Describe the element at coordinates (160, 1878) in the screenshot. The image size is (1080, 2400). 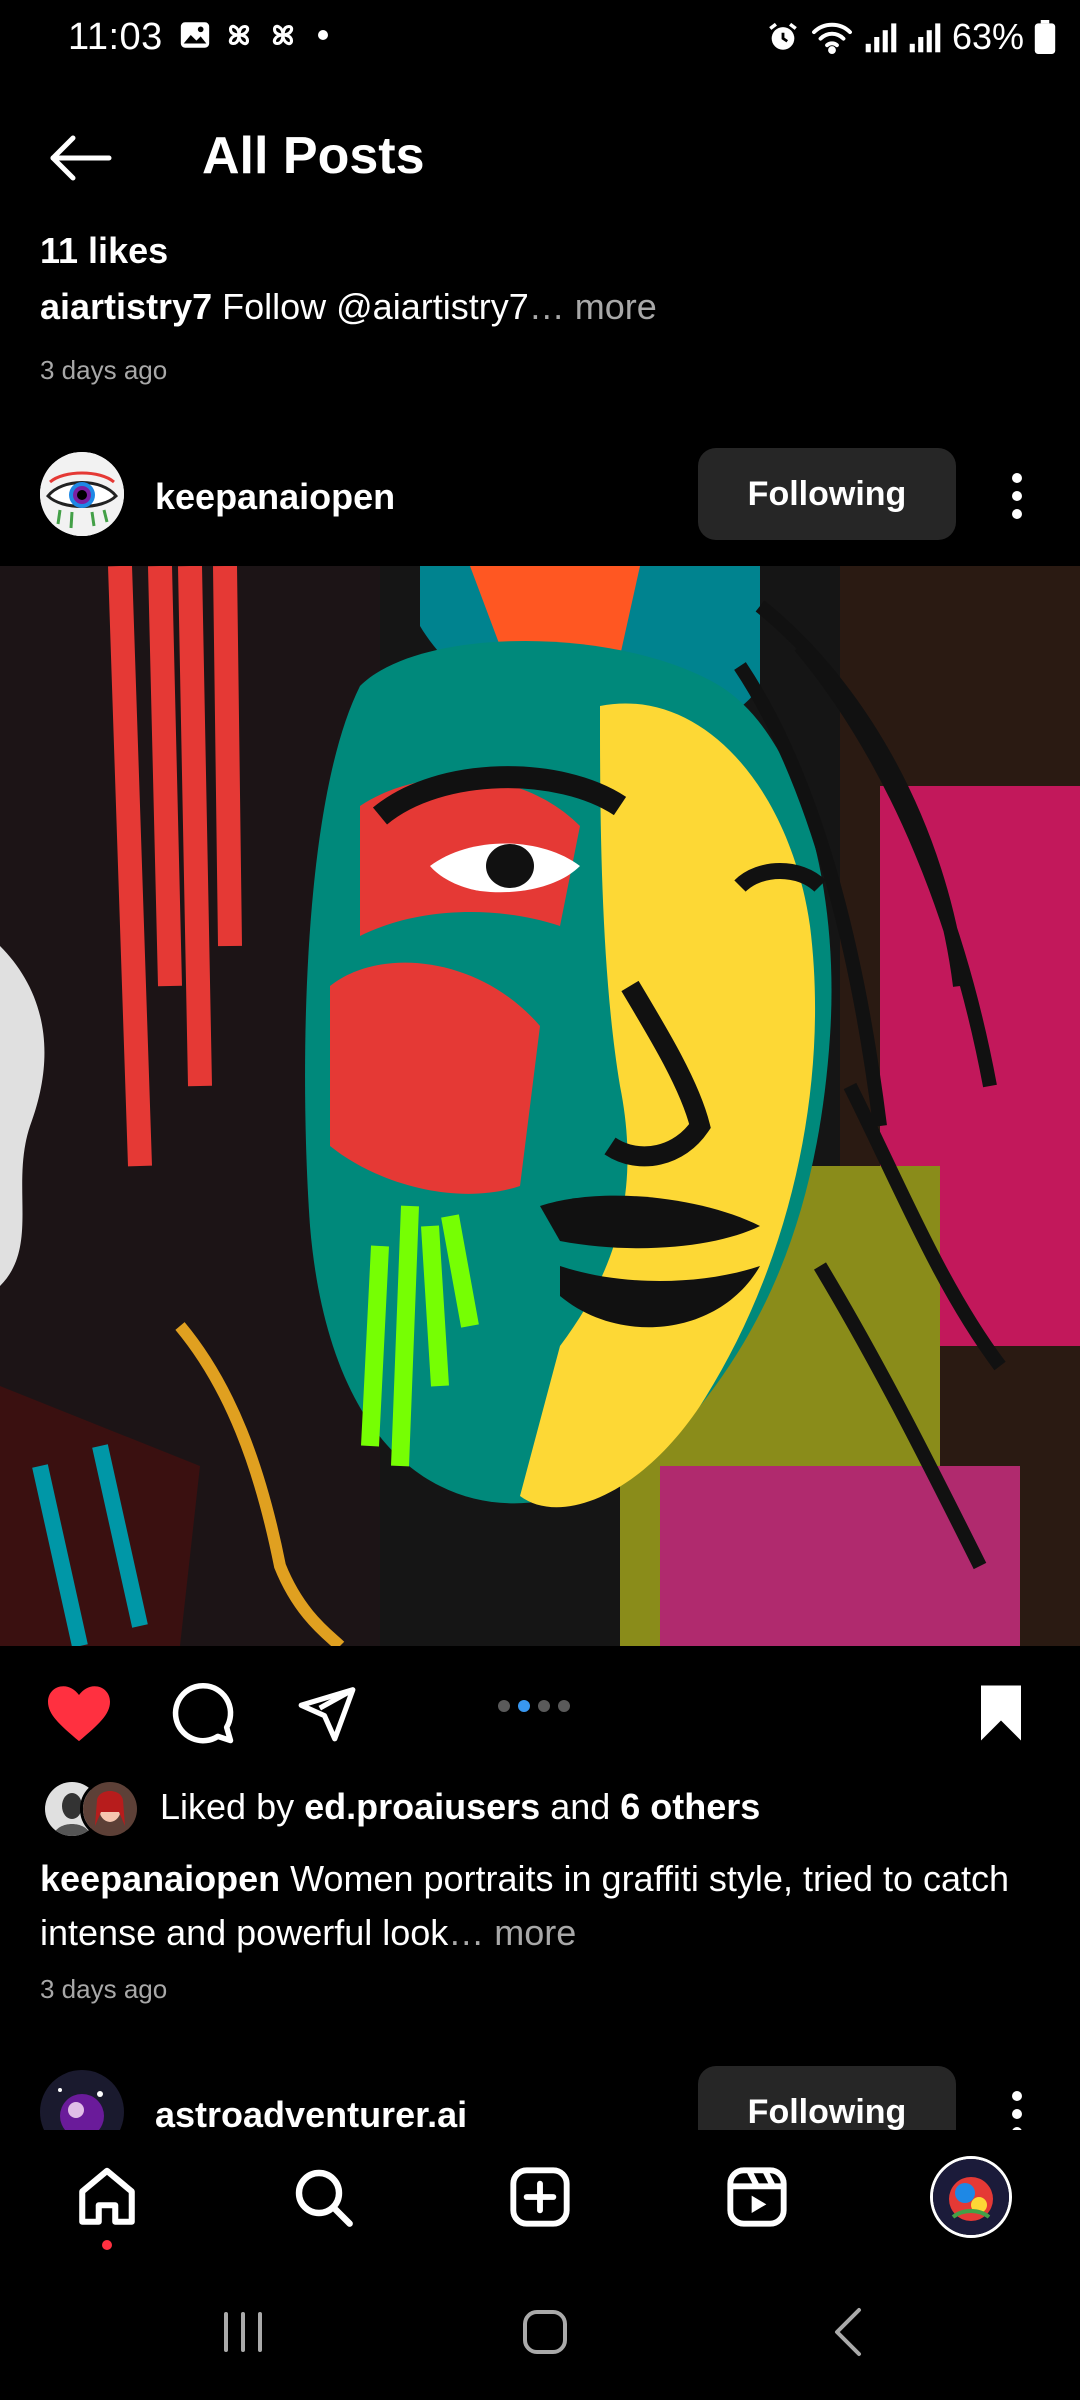
I see `caption-username: keepanaiopen` at that location.